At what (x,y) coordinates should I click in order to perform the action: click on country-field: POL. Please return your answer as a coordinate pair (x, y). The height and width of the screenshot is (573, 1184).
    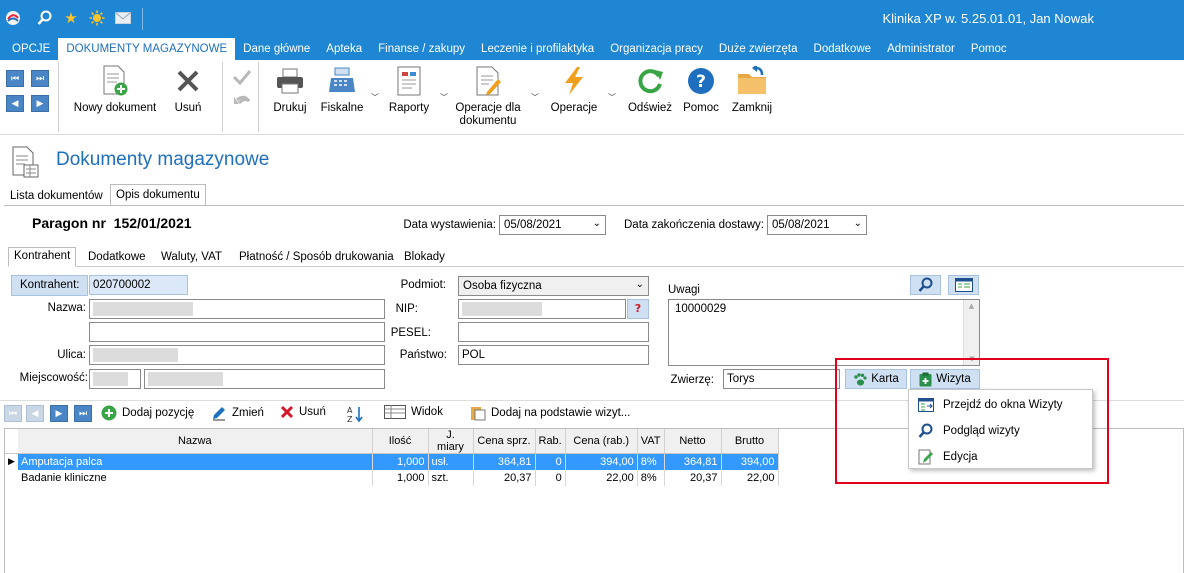
    Looking at the image, I should click on (553, 355).